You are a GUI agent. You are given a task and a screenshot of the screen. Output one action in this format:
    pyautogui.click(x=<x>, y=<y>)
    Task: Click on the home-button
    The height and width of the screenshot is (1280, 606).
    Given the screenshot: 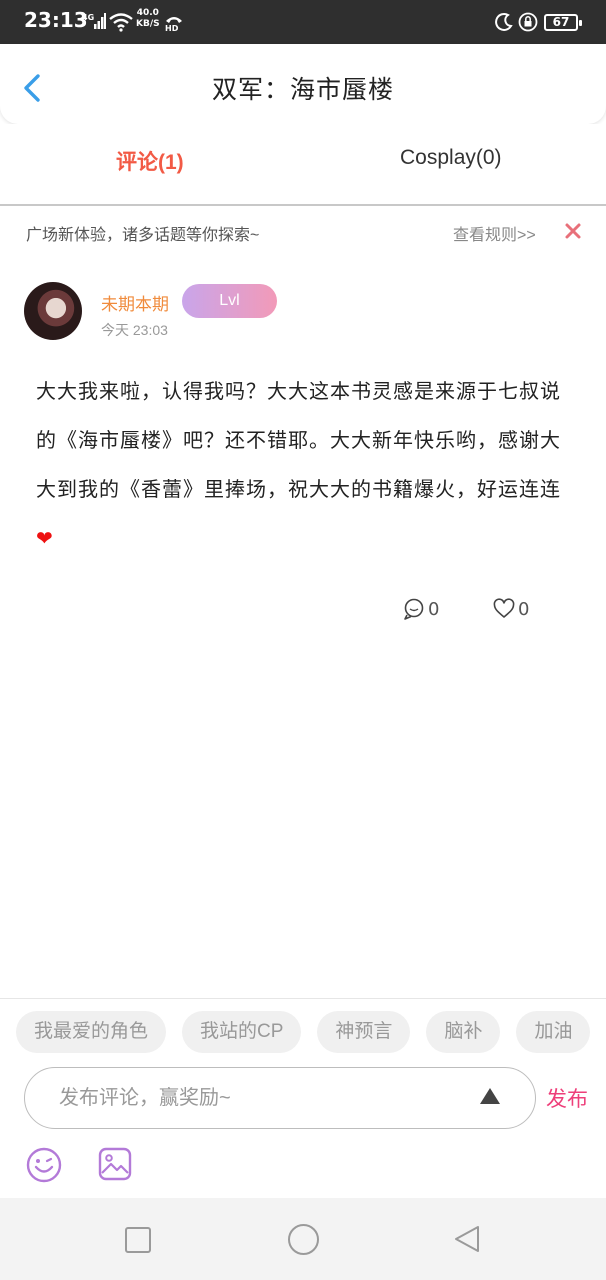 What is the action you would take?
    pyautogui.click(x=303, y=1239)
    